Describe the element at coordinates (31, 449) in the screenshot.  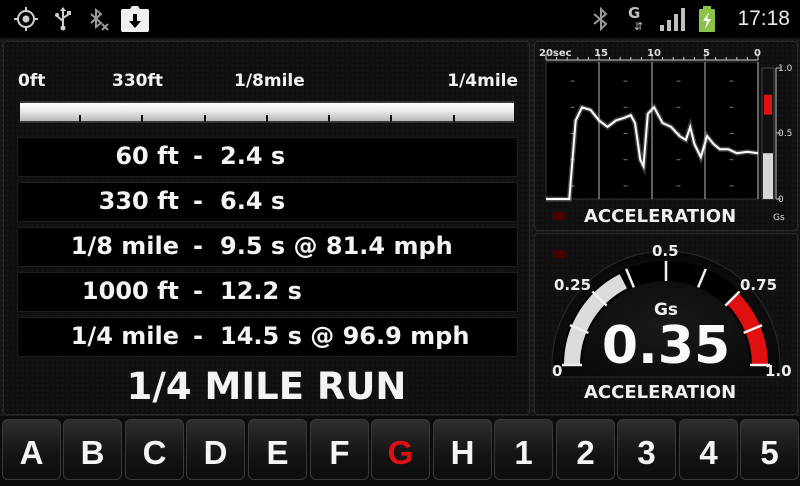
I see `key-a: A` at that location.